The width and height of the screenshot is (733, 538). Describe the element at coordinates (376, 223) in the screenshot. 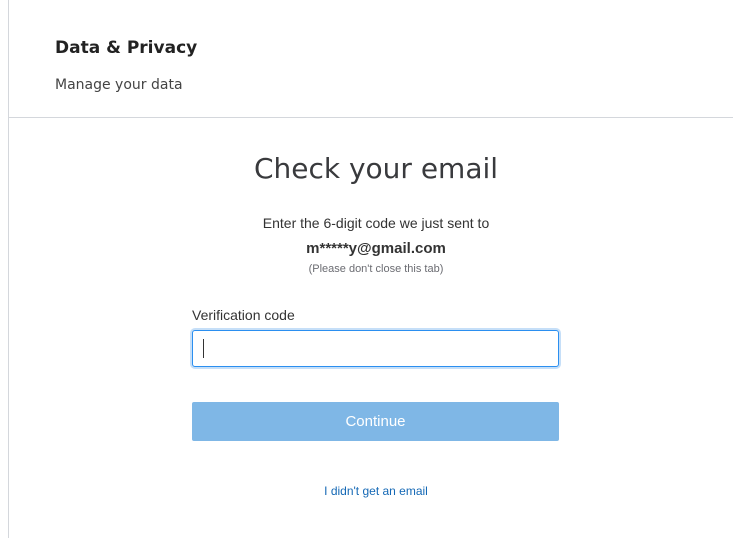

I see `verification-instruction: Enter the 6-digit code we just sent to` at that location.